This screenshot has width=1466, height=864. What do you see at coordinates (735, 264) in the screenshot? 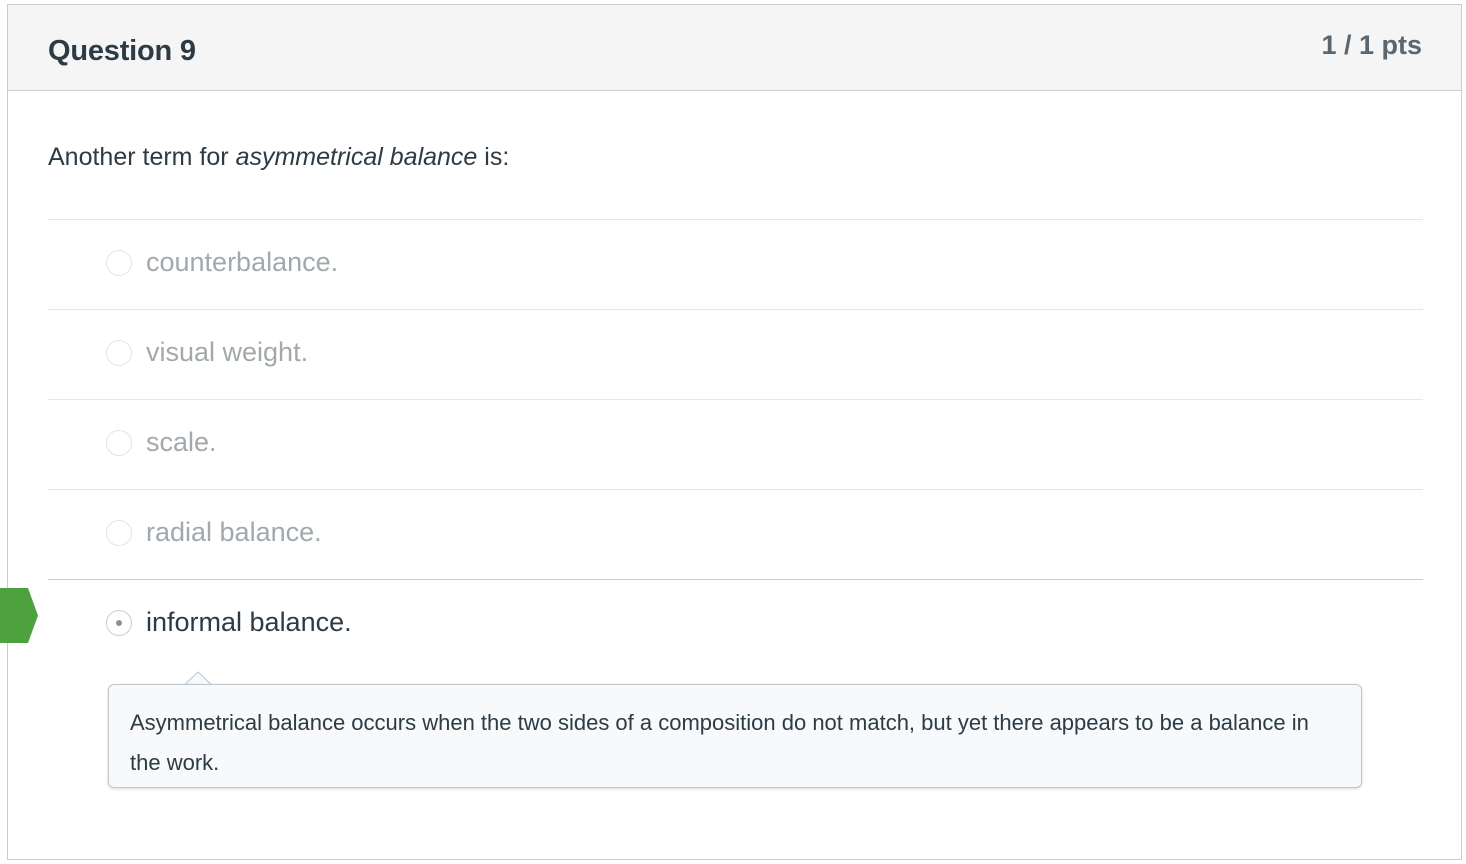
I see `answer-option-counterbalance: counterbalance.` at bounding box center [735, 264].